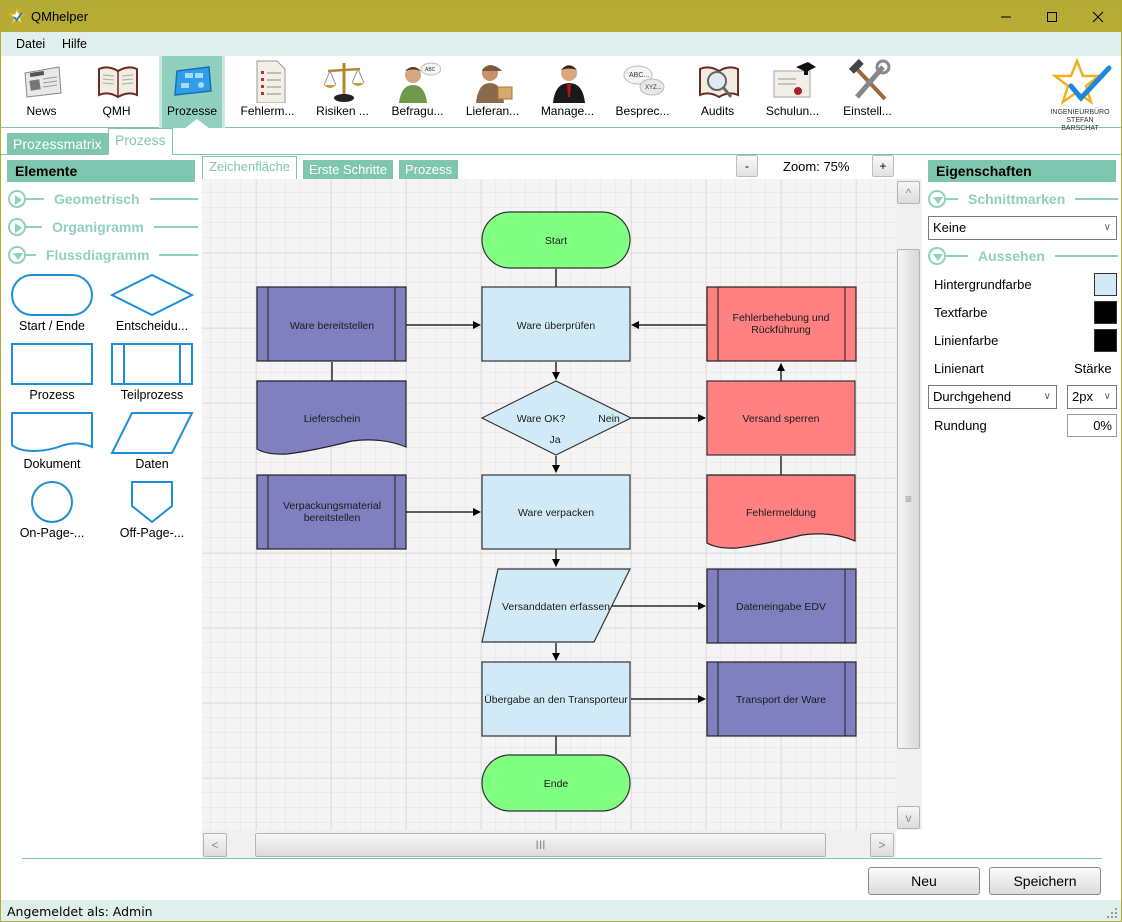 The height and width of the screenshot is (922, 1122). I want to click on node-label: Ware verpacken, so click(556, 513).